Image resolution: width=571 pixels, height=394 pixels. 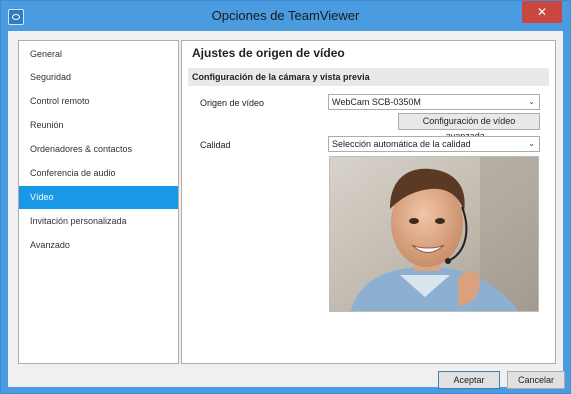 What do you see at coordinates (268, 53) in the screenshot?
I see `page-title: Ajustes de origen de vídeo` at bounding box center [268, 53].